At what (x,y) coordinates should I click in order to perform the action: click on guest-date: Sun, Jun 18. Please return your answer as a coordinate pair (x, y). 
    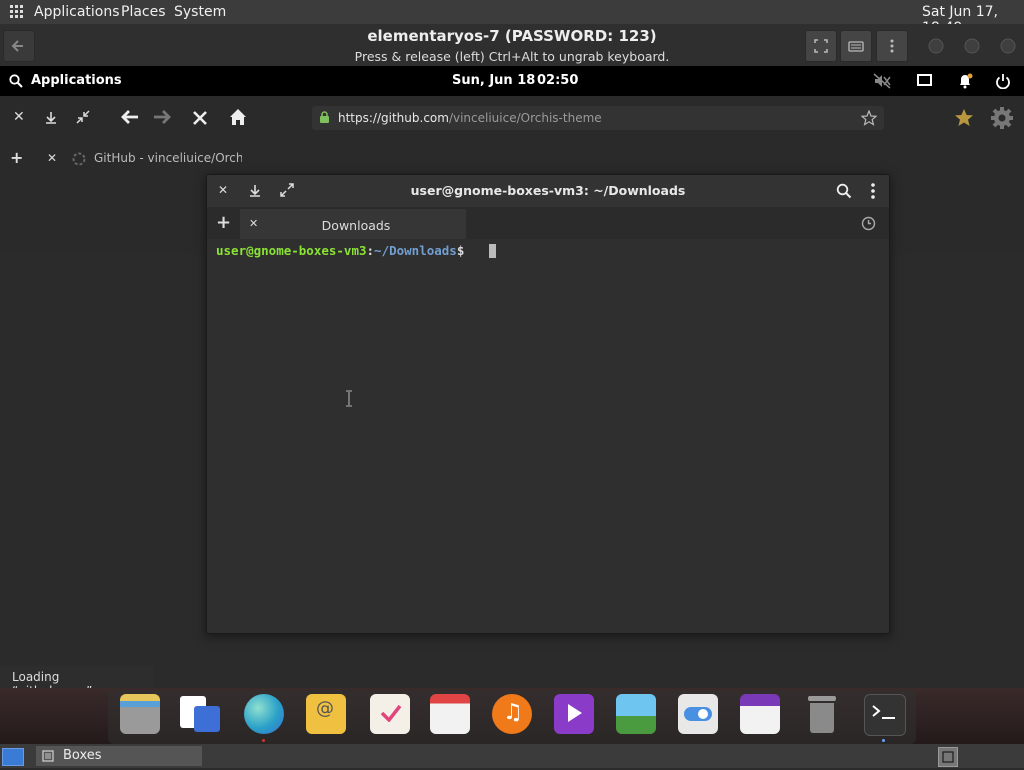
    Looking at the image, I should click on (493, 80).